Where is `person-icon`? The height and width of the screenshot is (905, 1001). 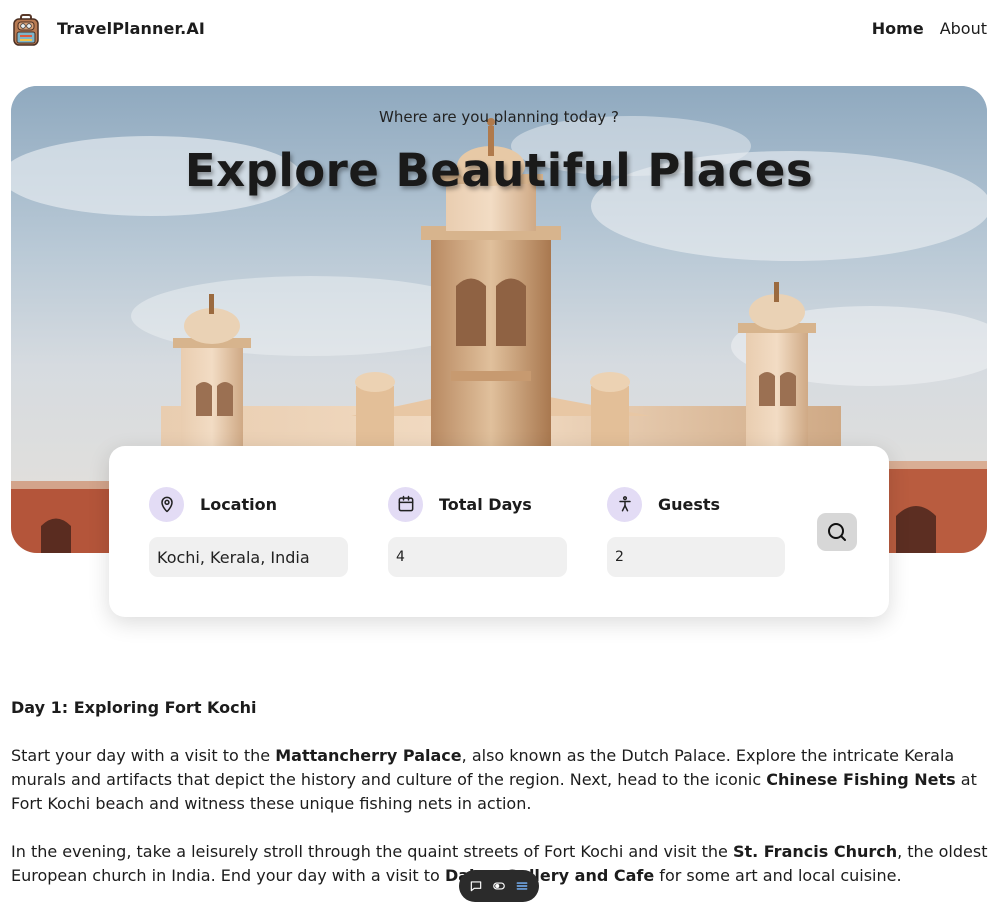
person-icon is located at coordinates (624, 504).